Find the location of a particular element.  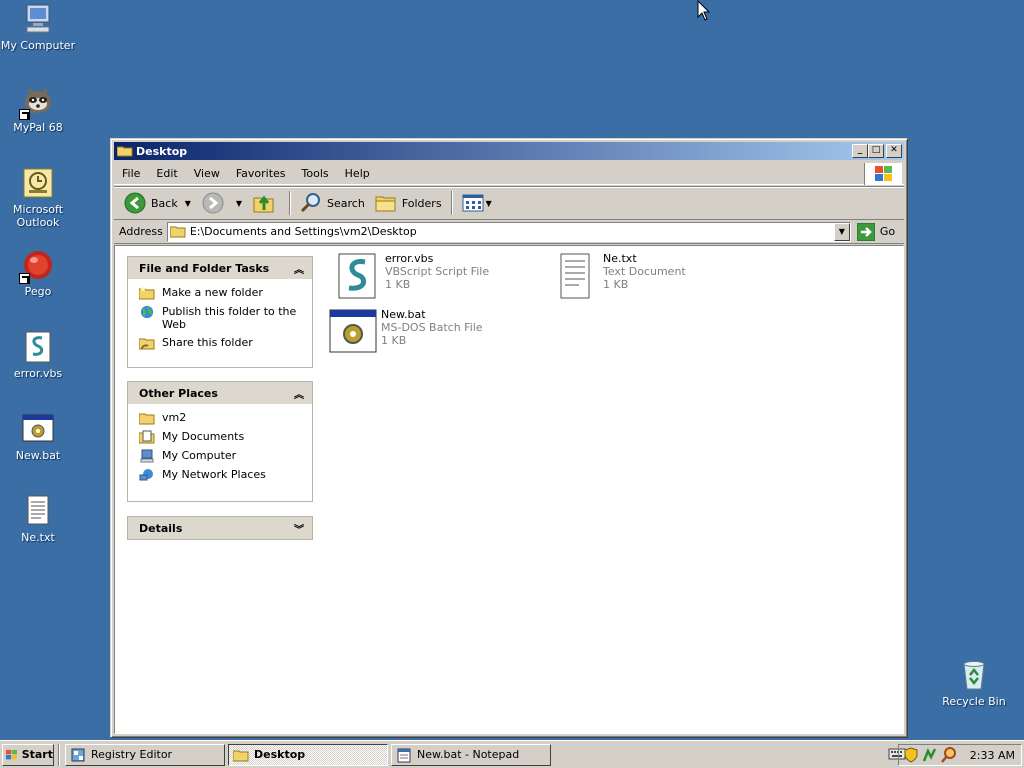

toolbar: Back ▼ ▼ Search Folders ▼ is located at coordinates (509, 203).